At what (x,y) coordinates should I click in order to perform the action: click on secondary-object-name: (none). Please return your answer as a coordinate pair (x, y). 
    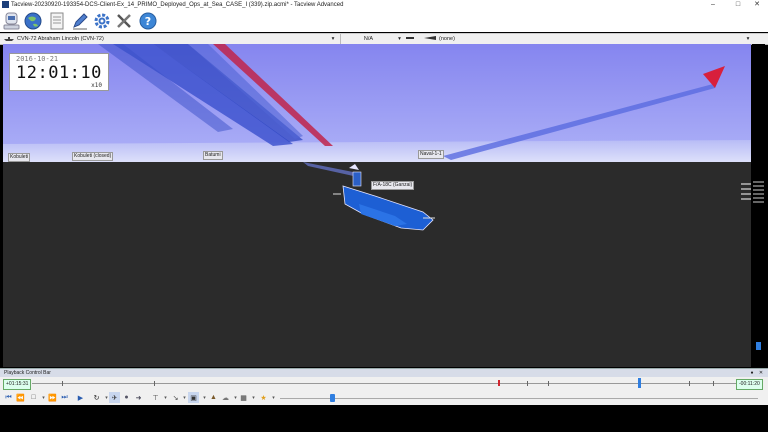
    Looking at the image, I should click on (447, 39).